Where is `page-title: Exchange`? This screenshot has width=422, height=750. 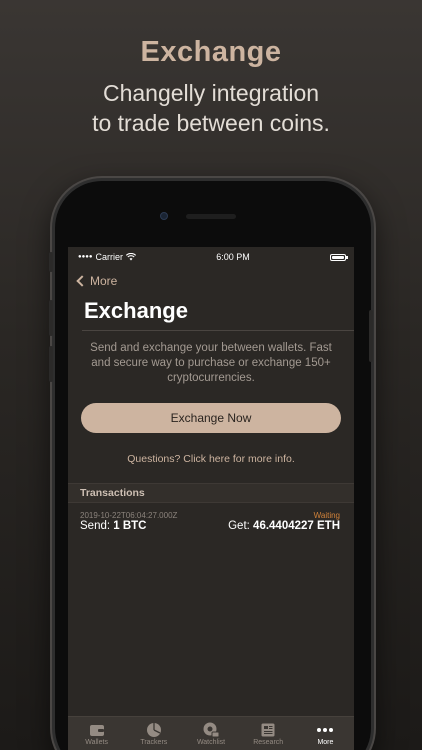
page-title: Exchange is located at coordinates (136, 310).